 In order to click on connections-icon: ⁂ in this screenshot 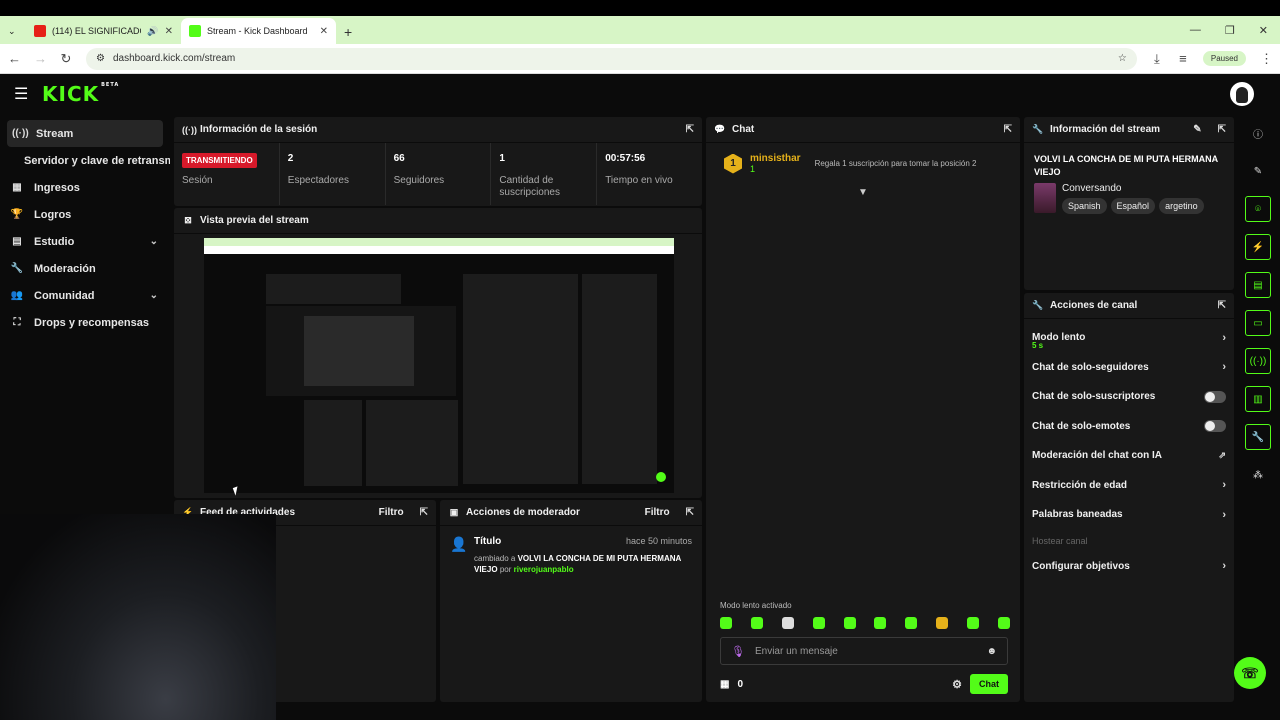, I will do `click(1258, 475)`.